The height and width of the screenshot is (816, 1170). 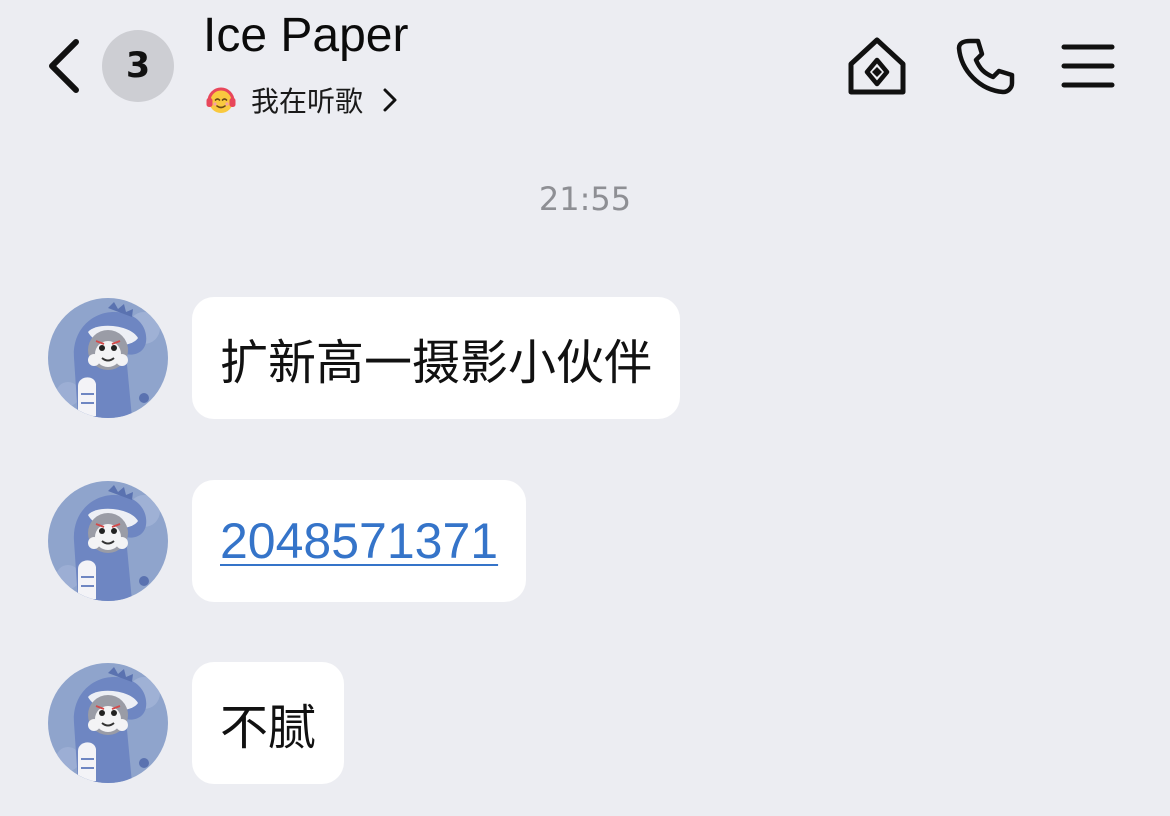 I want to click on message-bubble: 扩新高一摄影小伙伴, so click(x=436, y=358).